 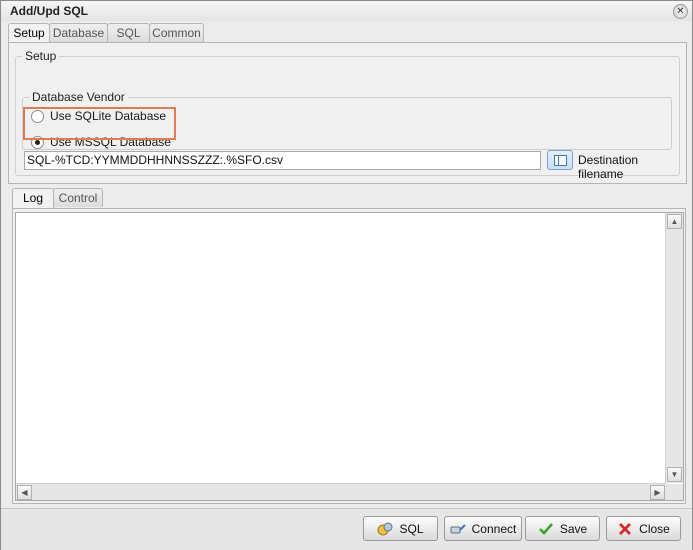 I want to click on tab-common: Common, so click(x=176, y=32).